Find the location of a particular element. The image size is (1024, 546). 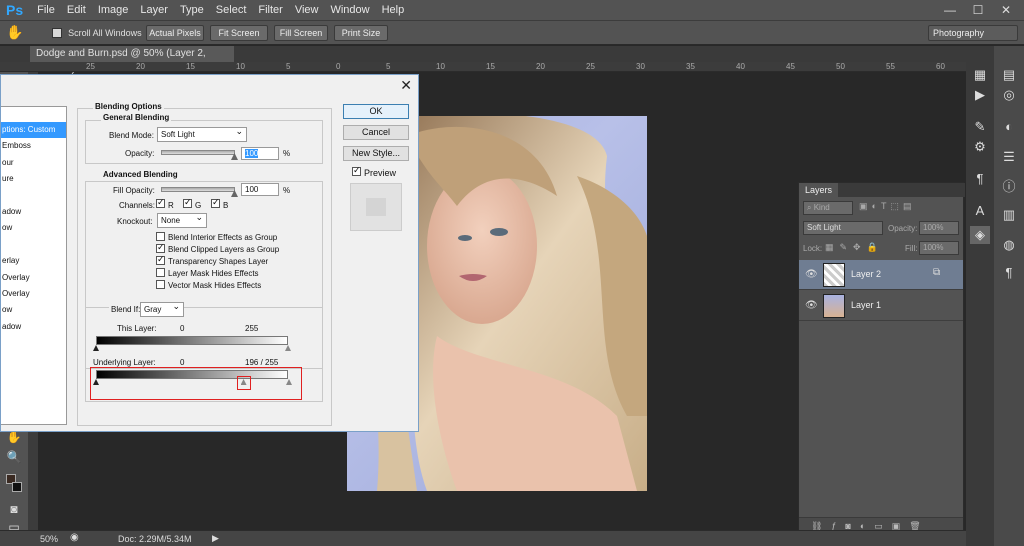

dialog-close-button: ✕ is located at coordinates (406, 85).